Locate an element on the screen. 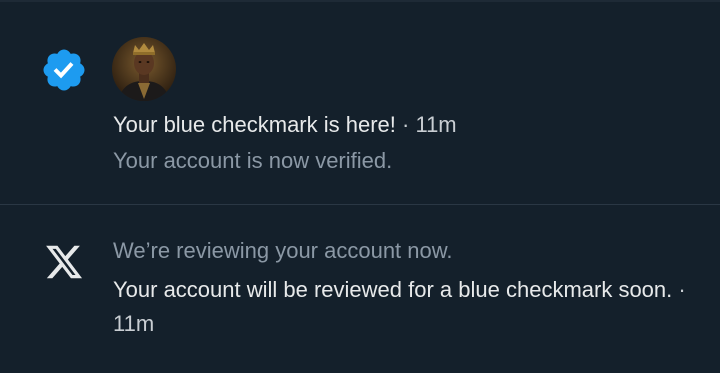  verified-badge-icon is located at coordinates (64, 70).